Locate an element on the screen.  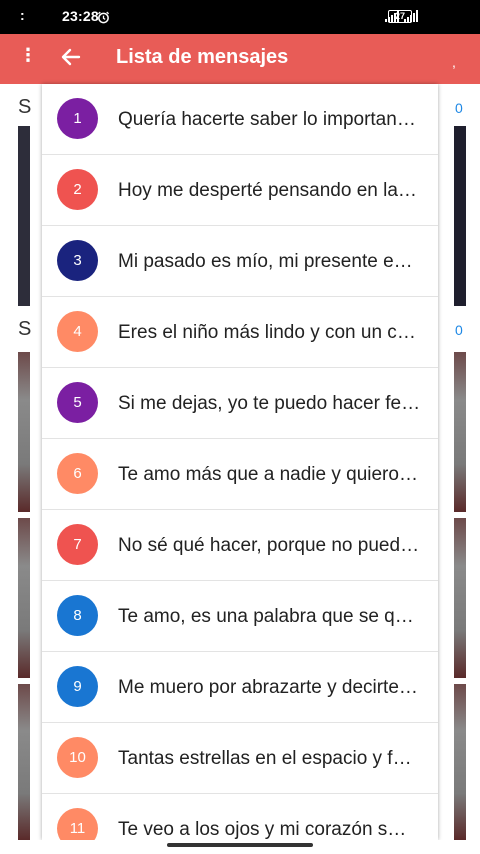
message-number-badge: 7 is located at coordinates (77, 544).